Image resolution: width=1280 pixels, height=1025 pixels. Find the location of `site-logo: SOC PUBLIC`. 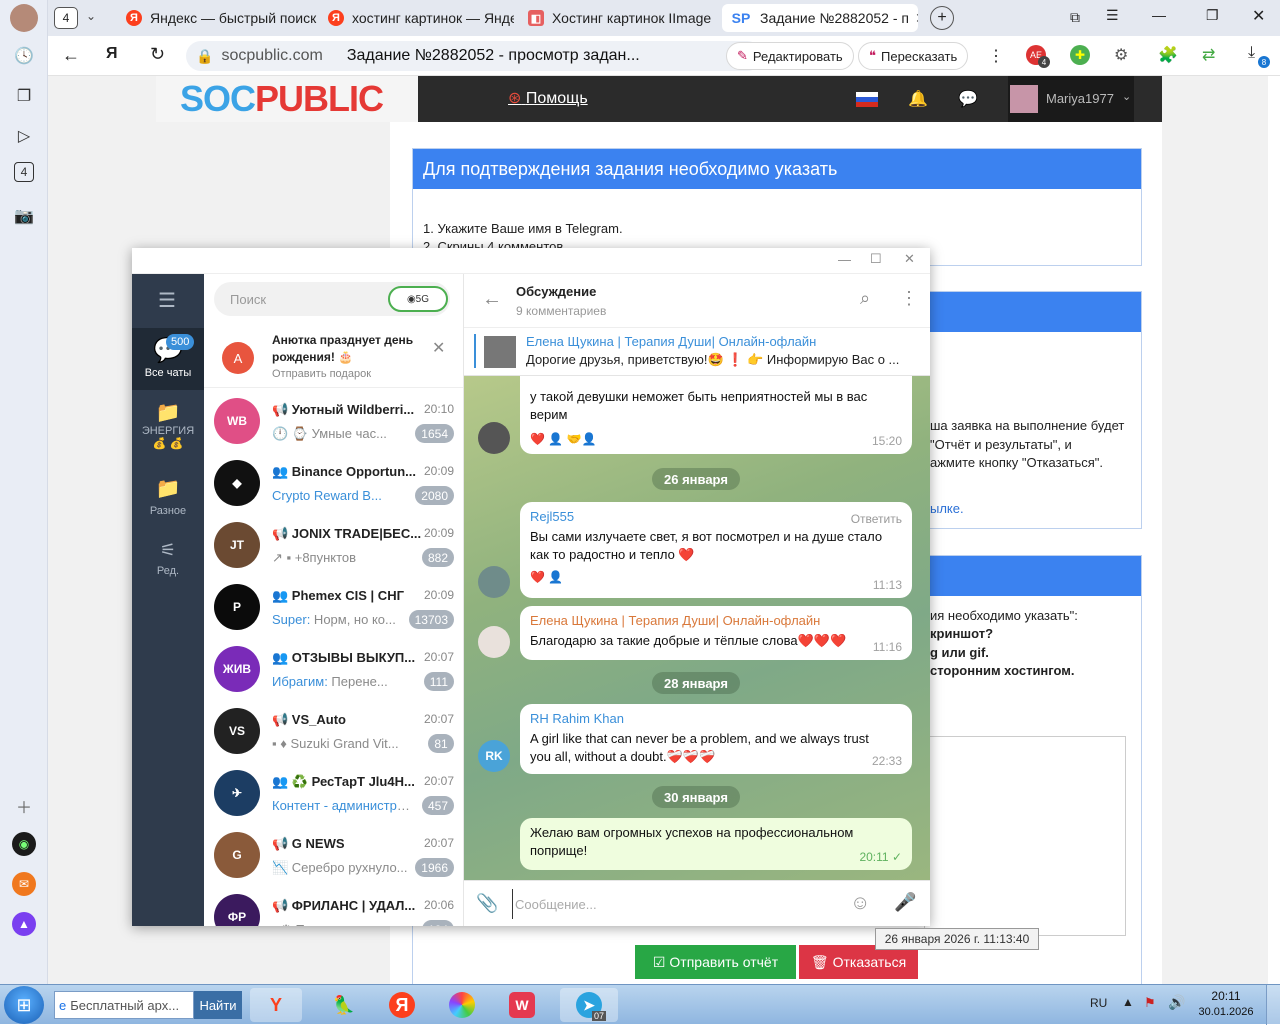

site-logo: SOC PUBLIC is located at coordinates (287, 99).